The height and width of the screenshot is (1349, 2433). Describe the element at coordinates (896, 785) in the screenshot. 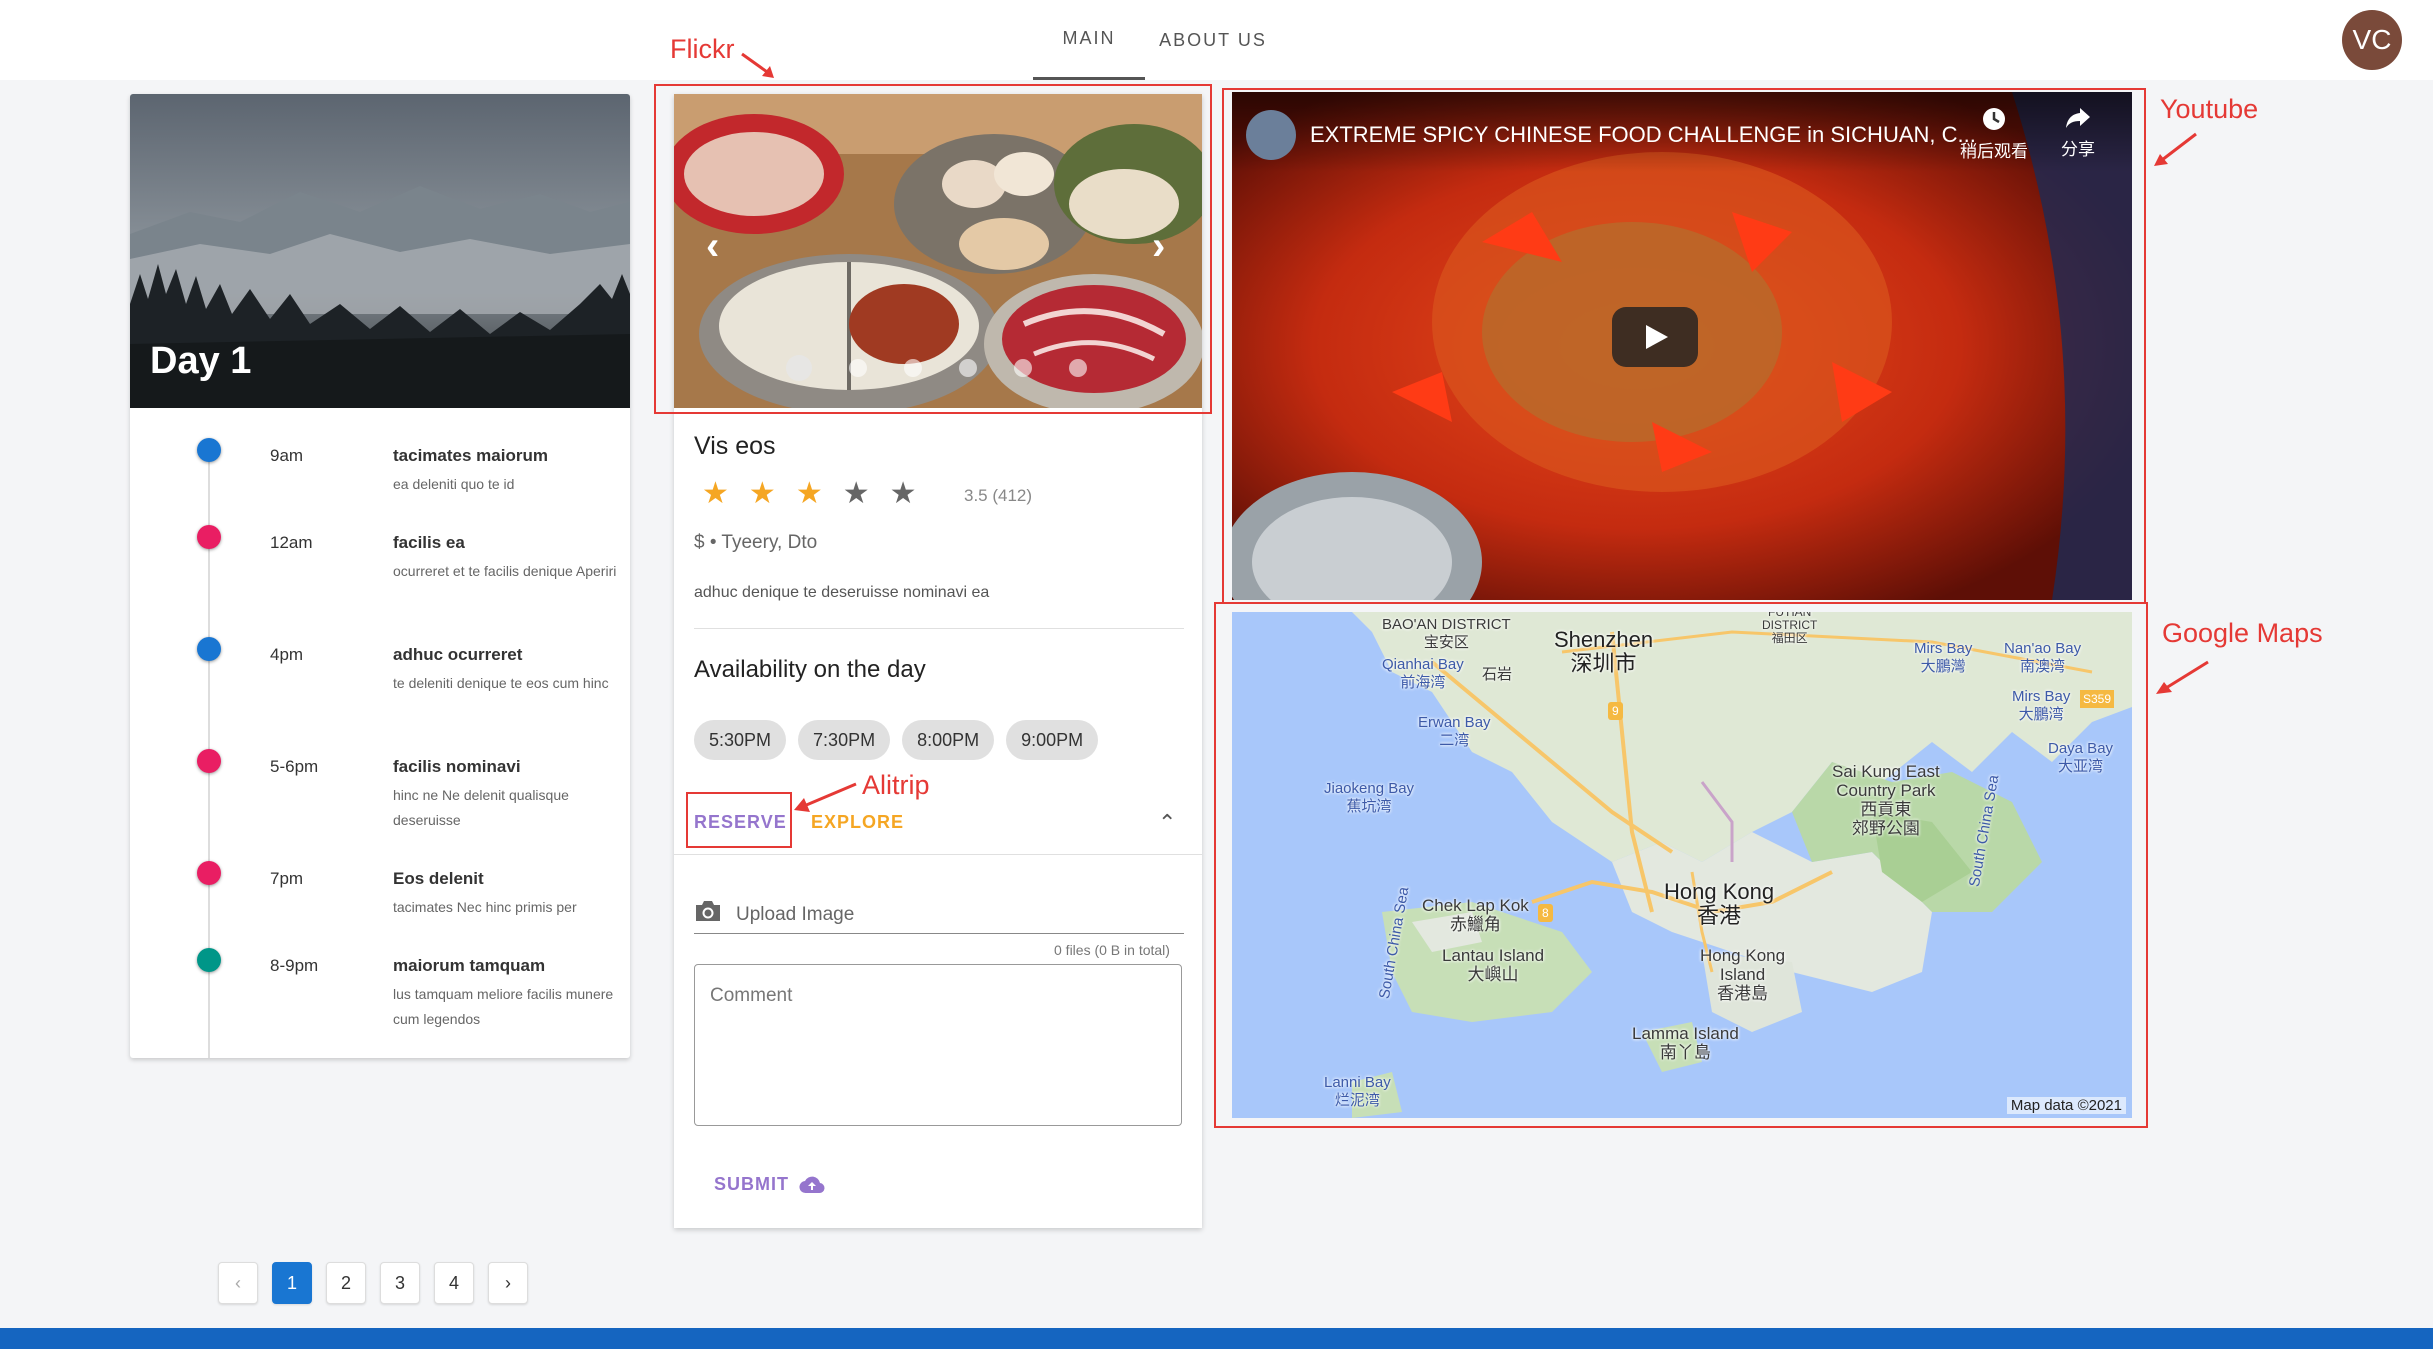

I see `alitrip-annotation-label: Alitrip` at that location.